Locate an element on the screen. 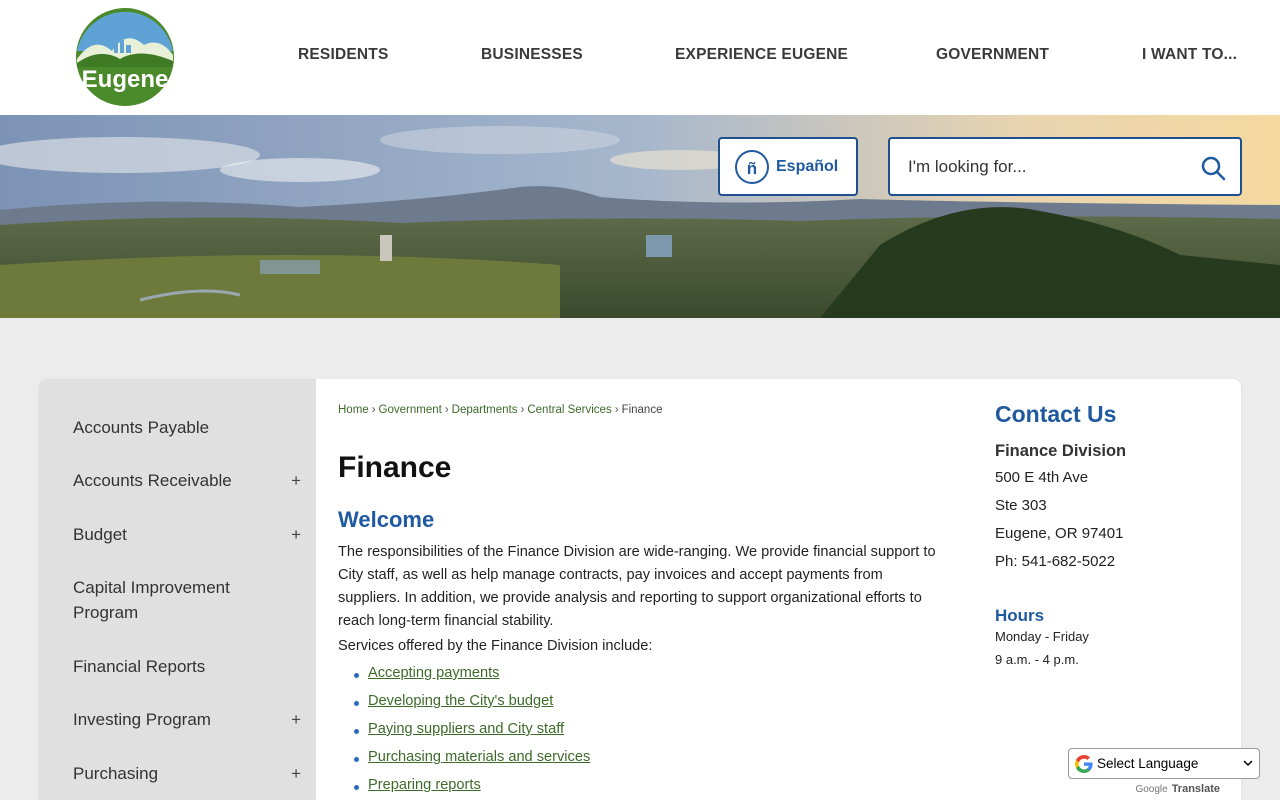 This screenshot has height=800, width=1280. sidebar-item-label: Investing Program is located at coordinates (142, 719).